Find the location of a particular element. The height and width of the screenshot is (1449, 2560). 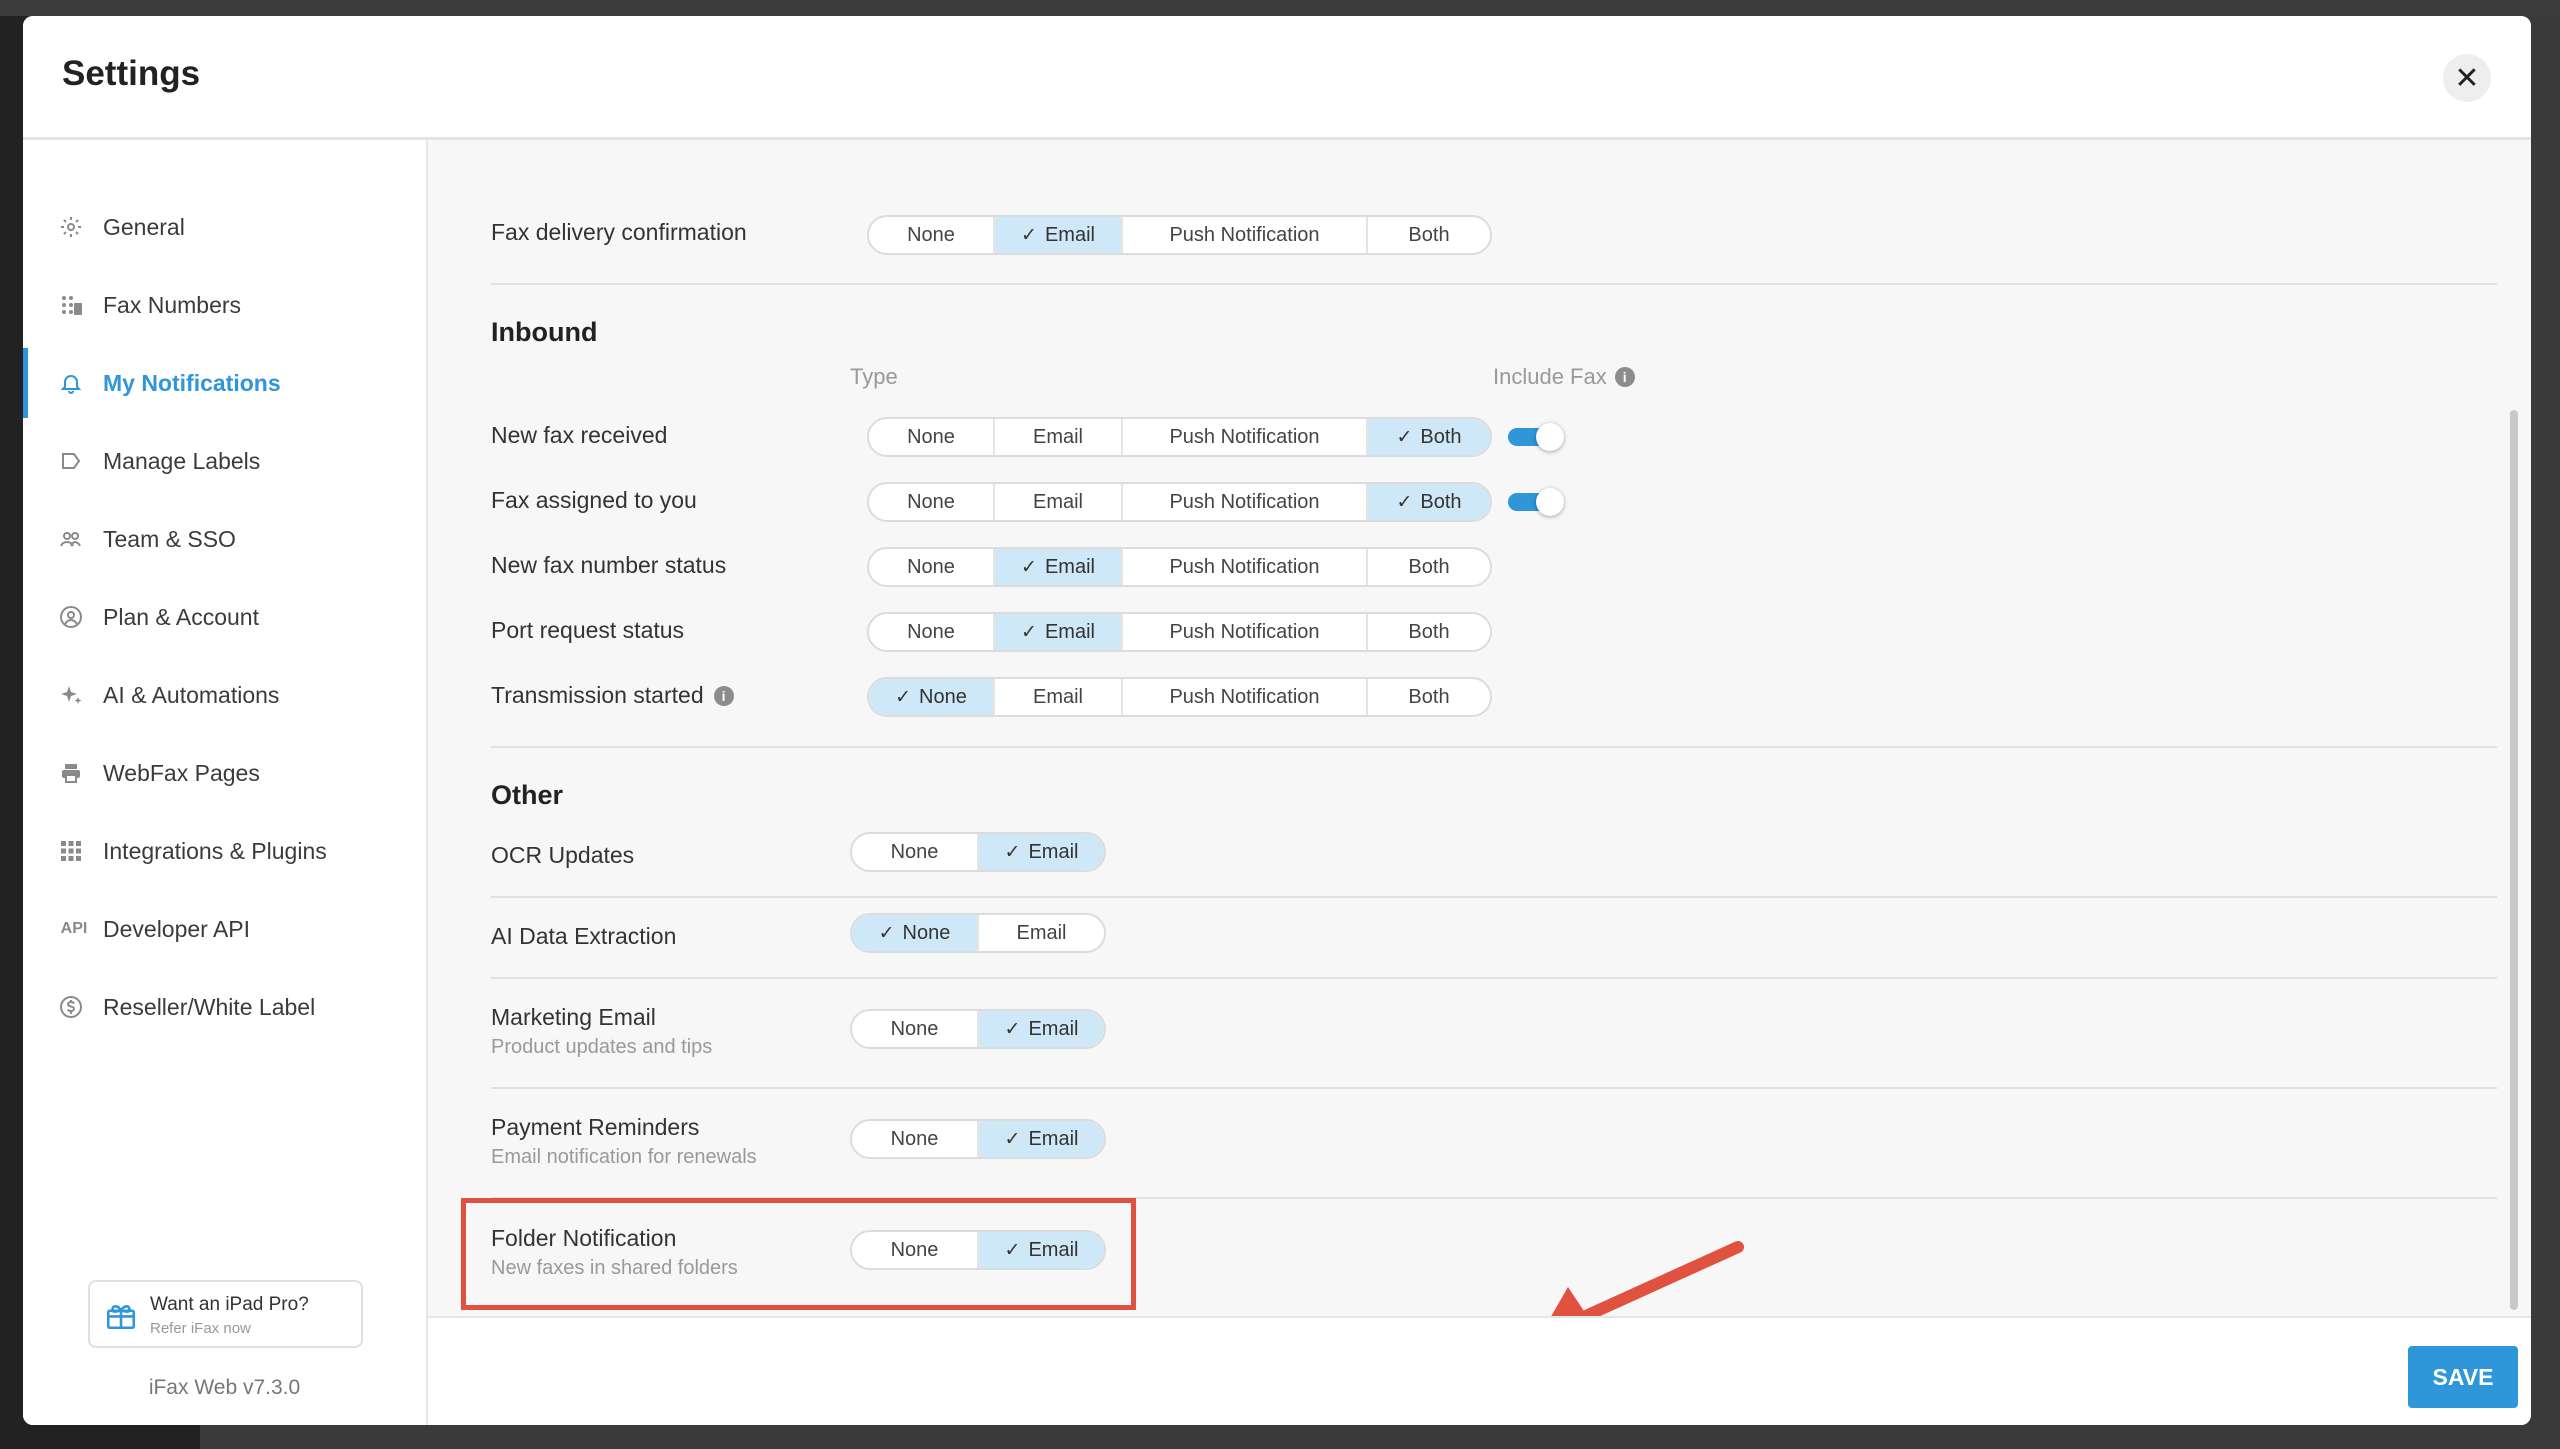

ocr-updates-label: OCR Updates is located at coordinates (563, 855).